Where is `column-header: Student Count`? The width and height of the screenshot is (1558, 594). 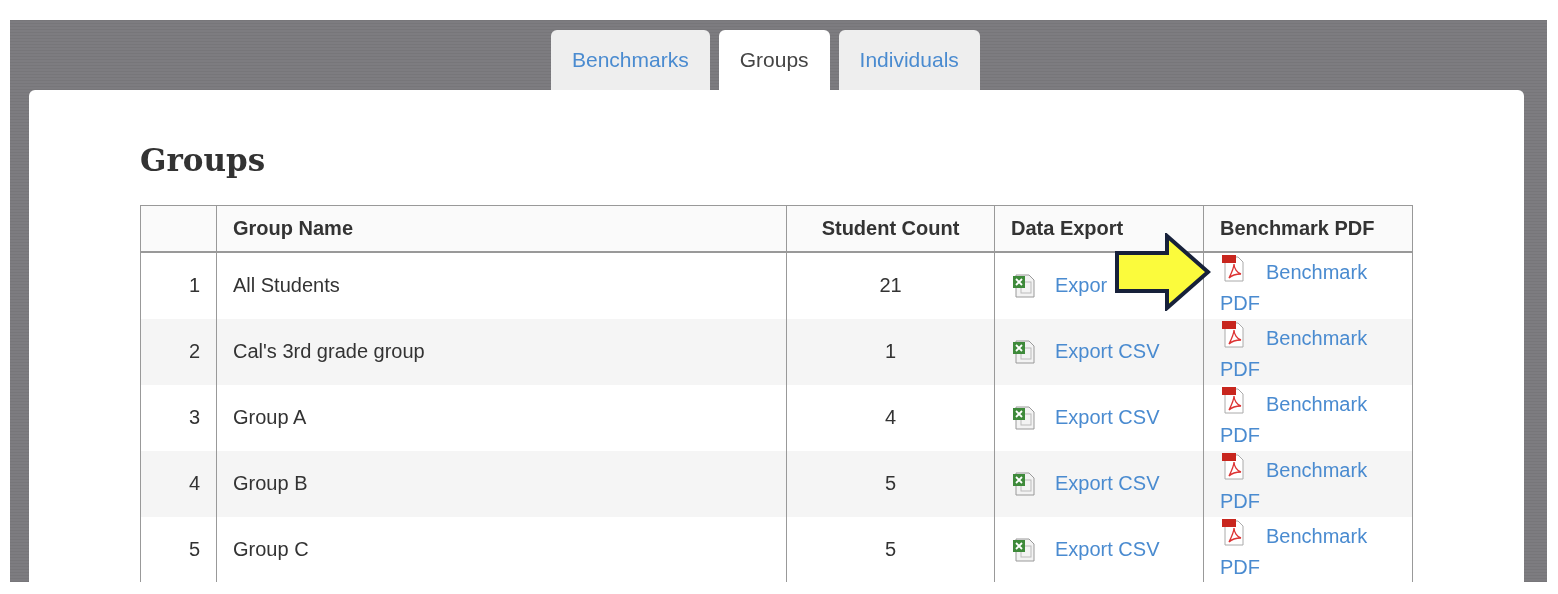 column-header: Student Count is located at coordinates (890, 228).